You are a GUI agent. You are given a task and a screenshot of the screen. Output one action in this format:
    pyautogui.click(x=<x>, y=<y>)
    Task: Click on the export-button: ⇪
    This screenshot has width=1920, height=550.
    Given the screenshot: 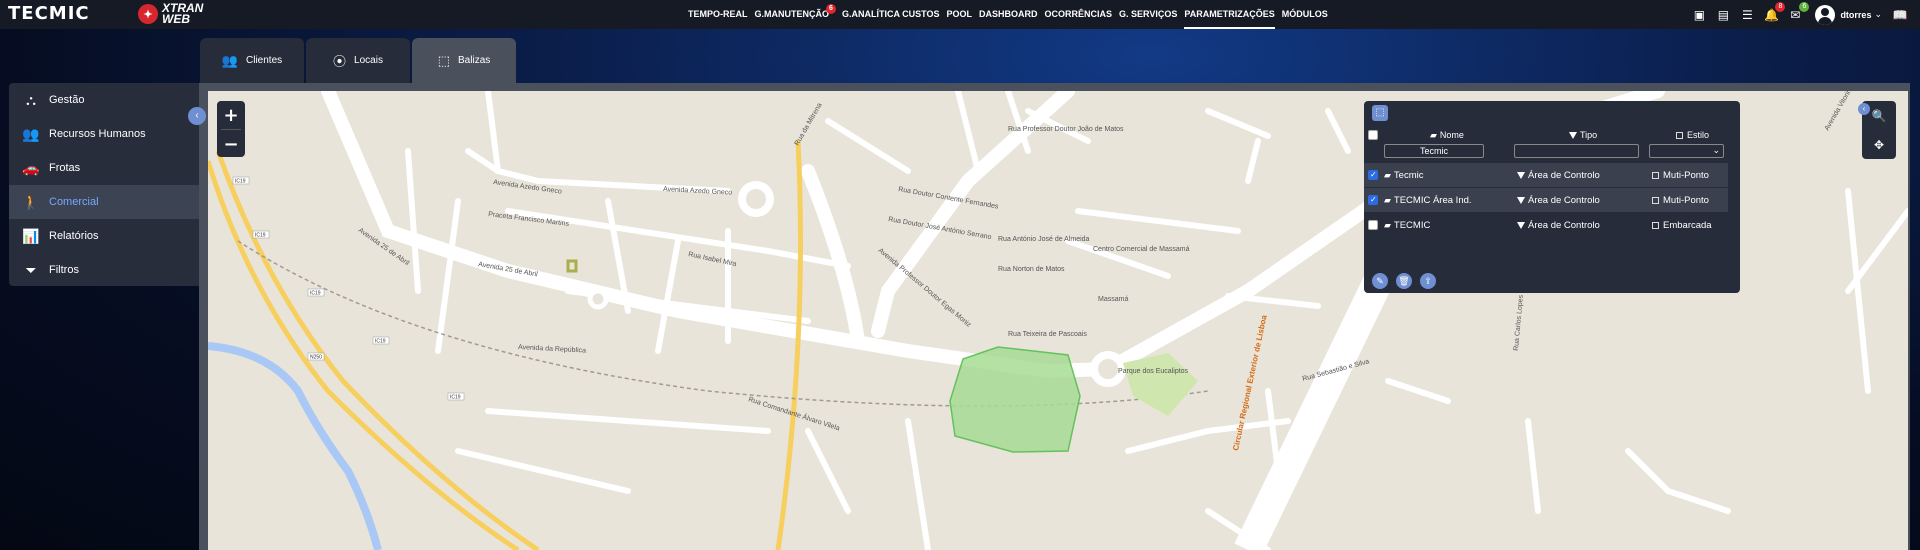 What is the action you would take?
    pyautogui.click(x=1428, y=281)
    